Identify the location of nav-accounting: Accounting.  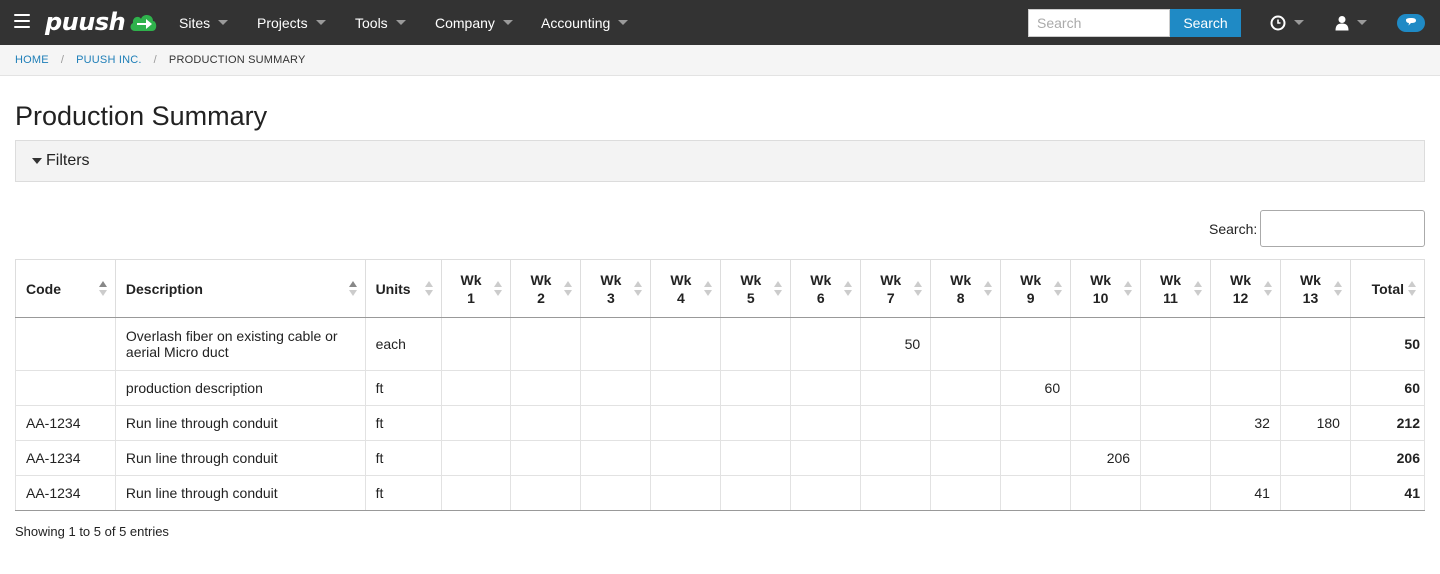
(585, 22).